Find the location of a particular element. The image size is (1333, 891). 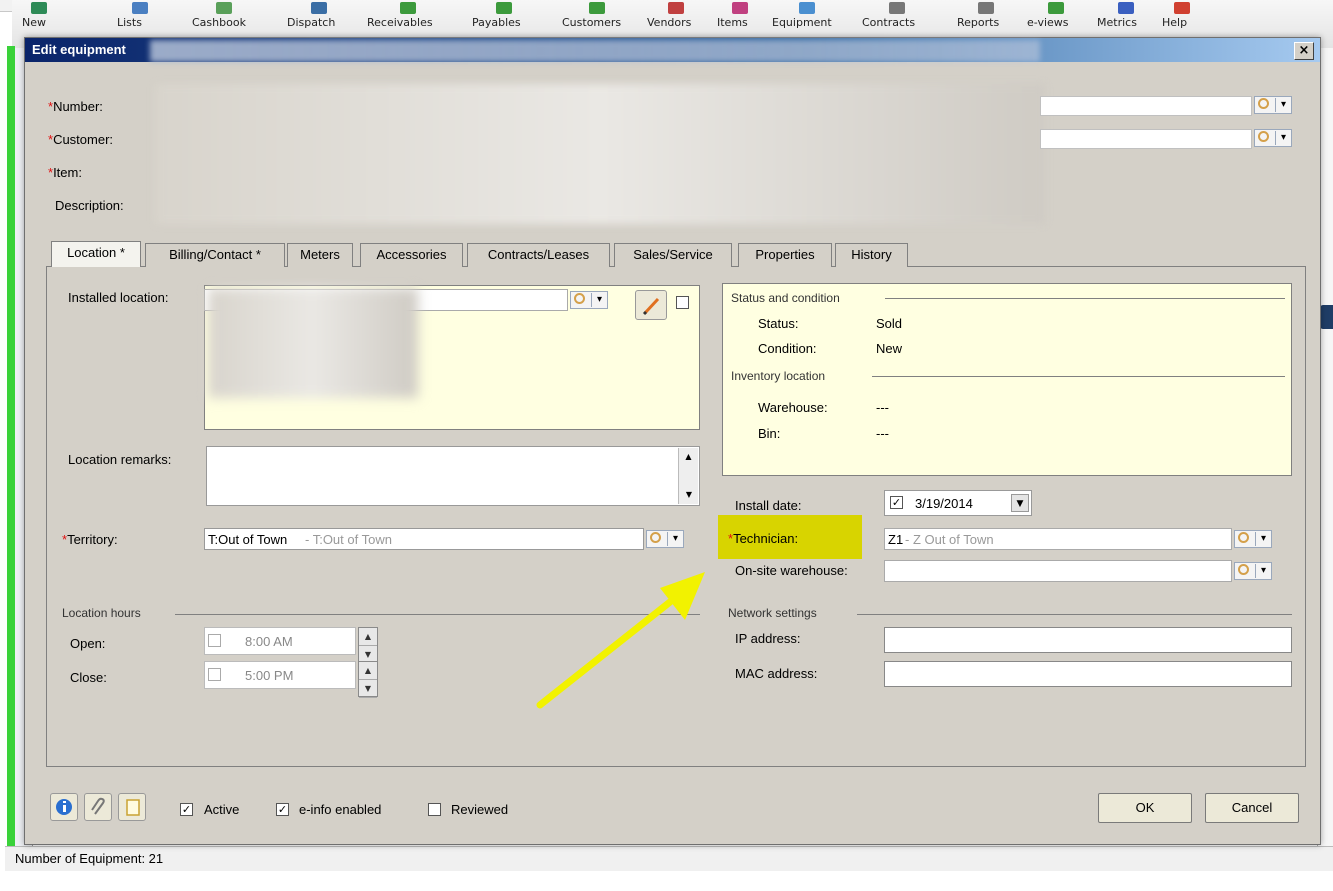

number-lookup: ▾ is located at coordinates (1273, 105).